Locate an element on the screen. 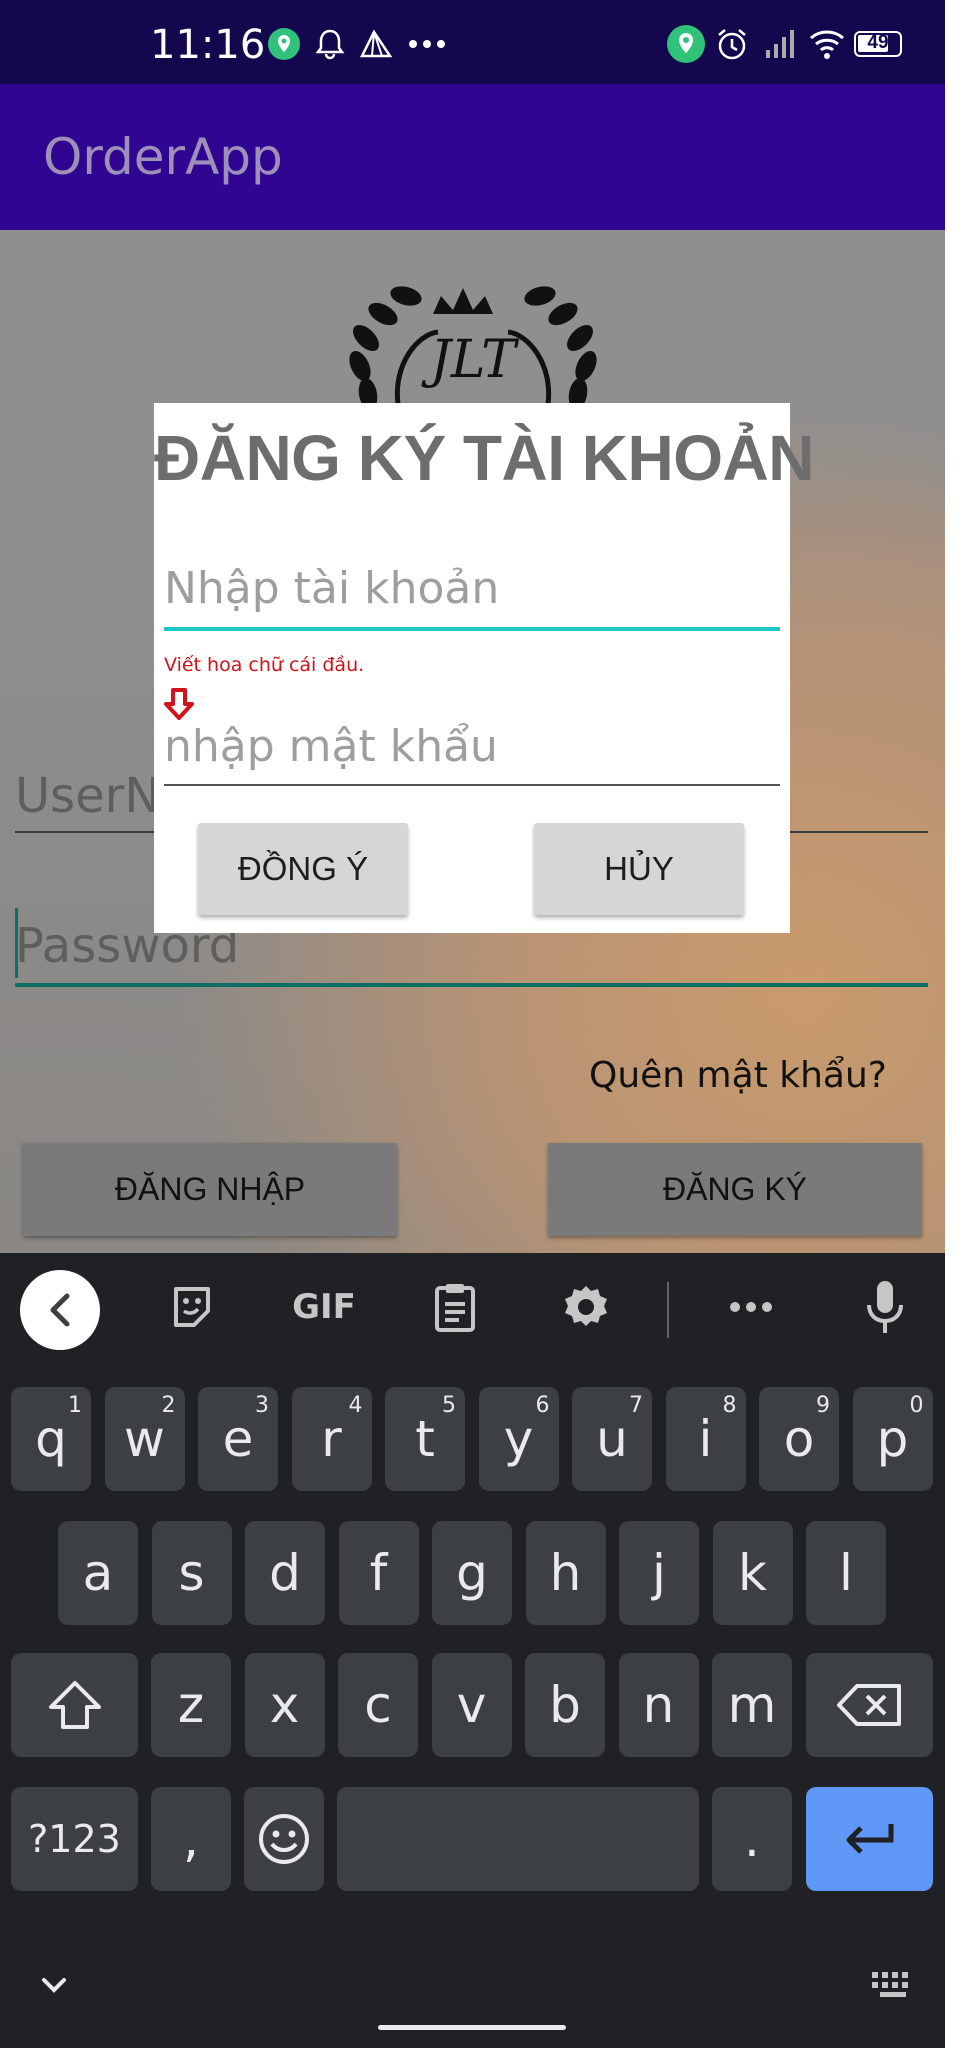  key-label: i is located at coordinates (705, 1439).